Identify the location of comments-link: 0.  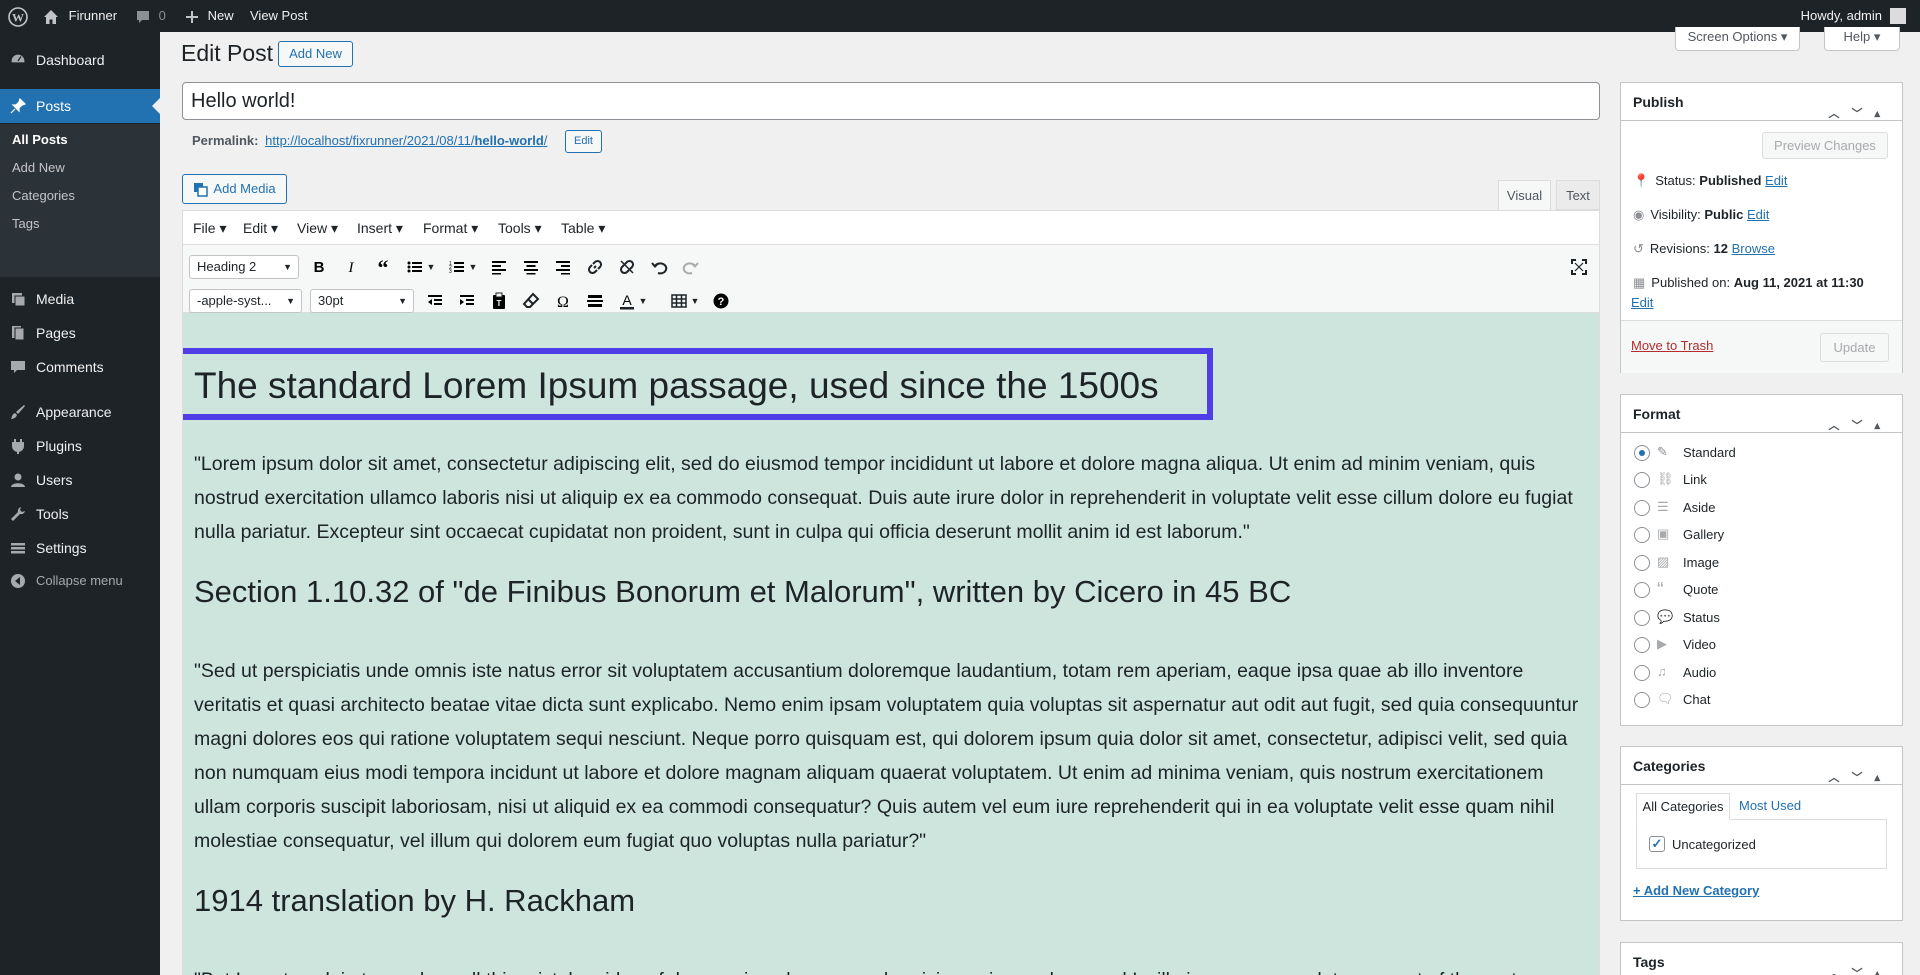
(150, 16).